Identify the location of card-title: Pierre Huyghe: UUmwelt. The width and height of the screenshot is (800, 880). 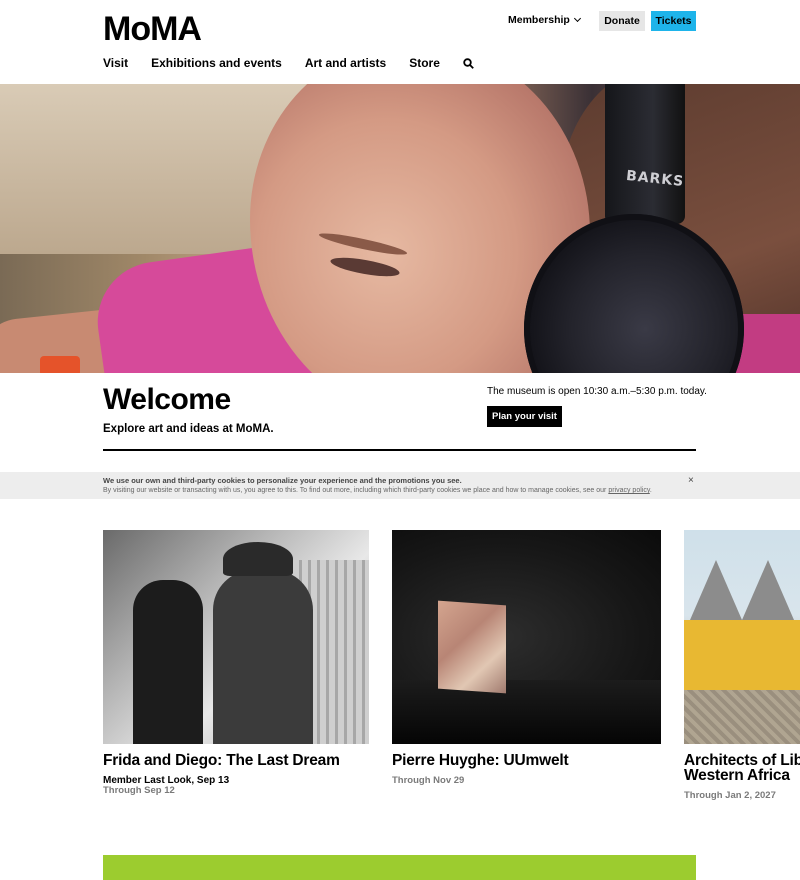
(480, 761).